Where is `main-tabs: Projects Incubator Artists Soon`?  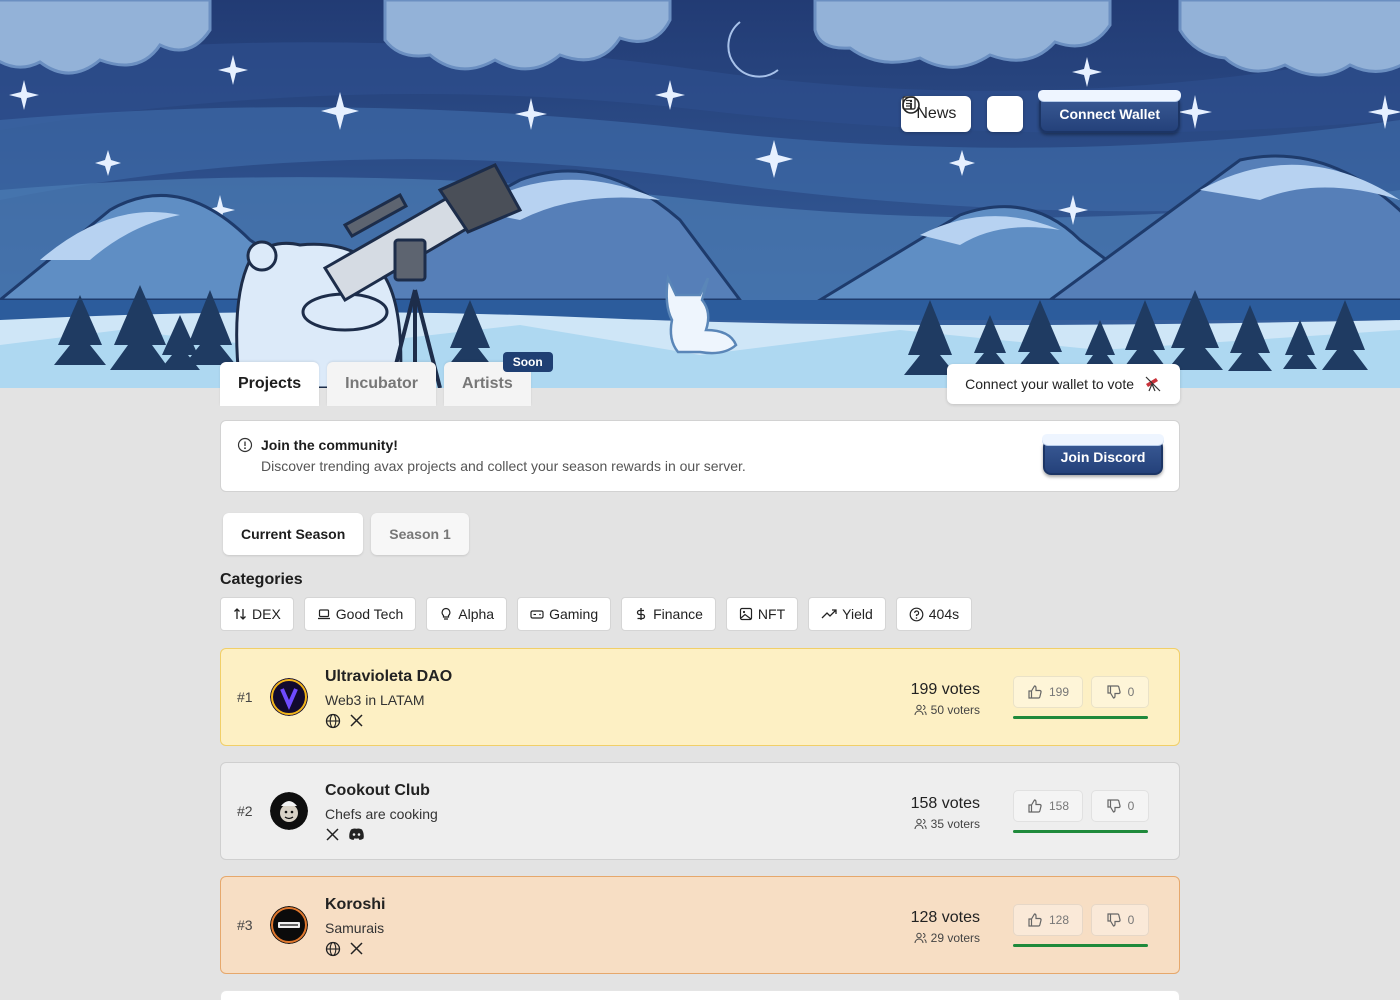
main-tabs: Projects Incubator Artists Soon is located at coordinates (386, 379).